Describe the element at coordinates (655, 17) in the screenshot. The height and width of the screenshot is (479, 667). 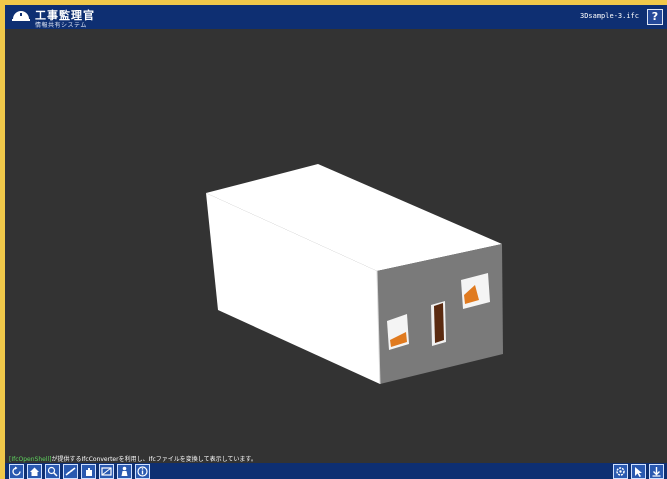
I see `help-button: ?` at that location.